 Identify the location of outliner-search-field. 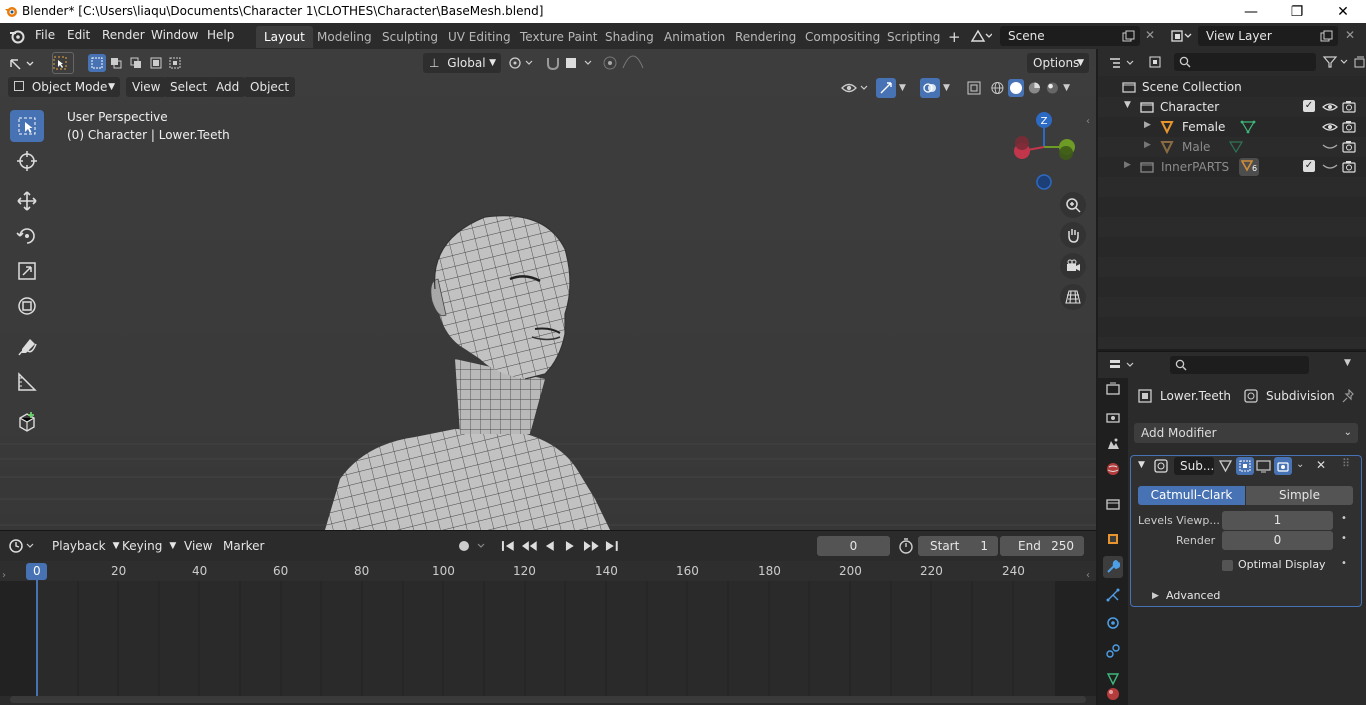
(1245, 62).